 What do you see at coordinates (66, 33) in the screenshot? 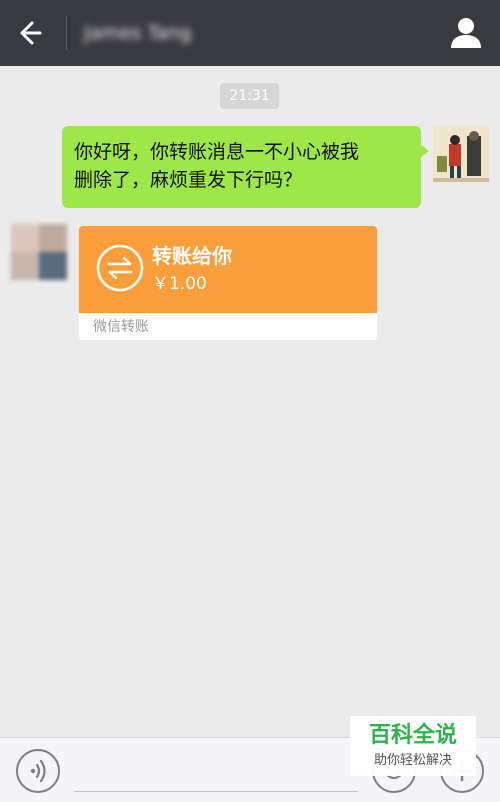
I see `header-divider` at bounding box center [66, 33].